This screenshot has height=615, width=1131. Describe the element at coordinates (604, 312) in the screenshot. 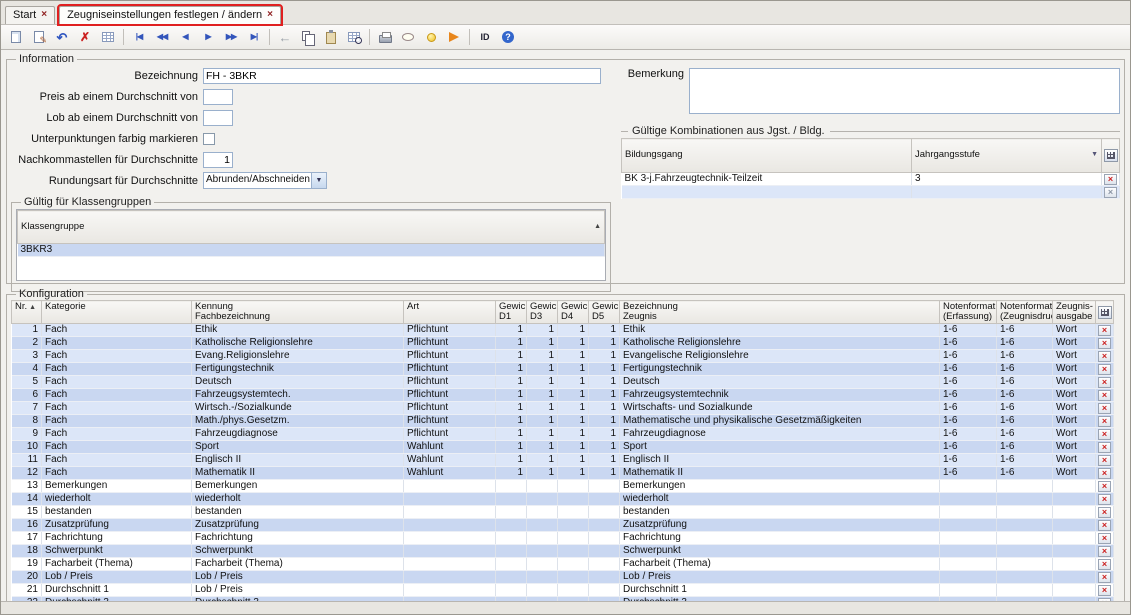

I see `column-header: Gewicht D5` at that location.